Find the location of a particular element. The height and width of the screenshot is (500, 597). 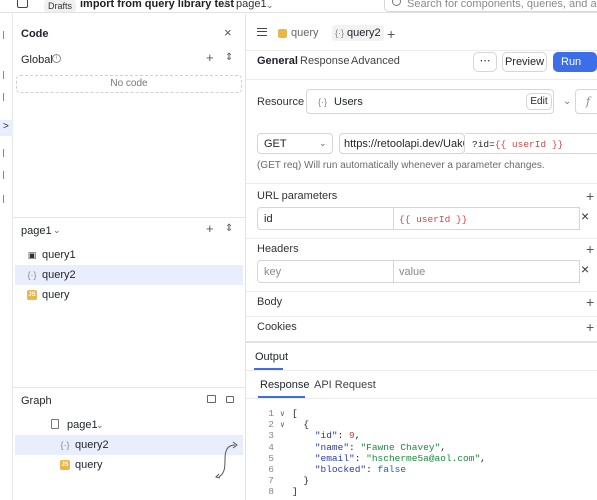

graph-node: JS query is located at coordinates (129, 465).